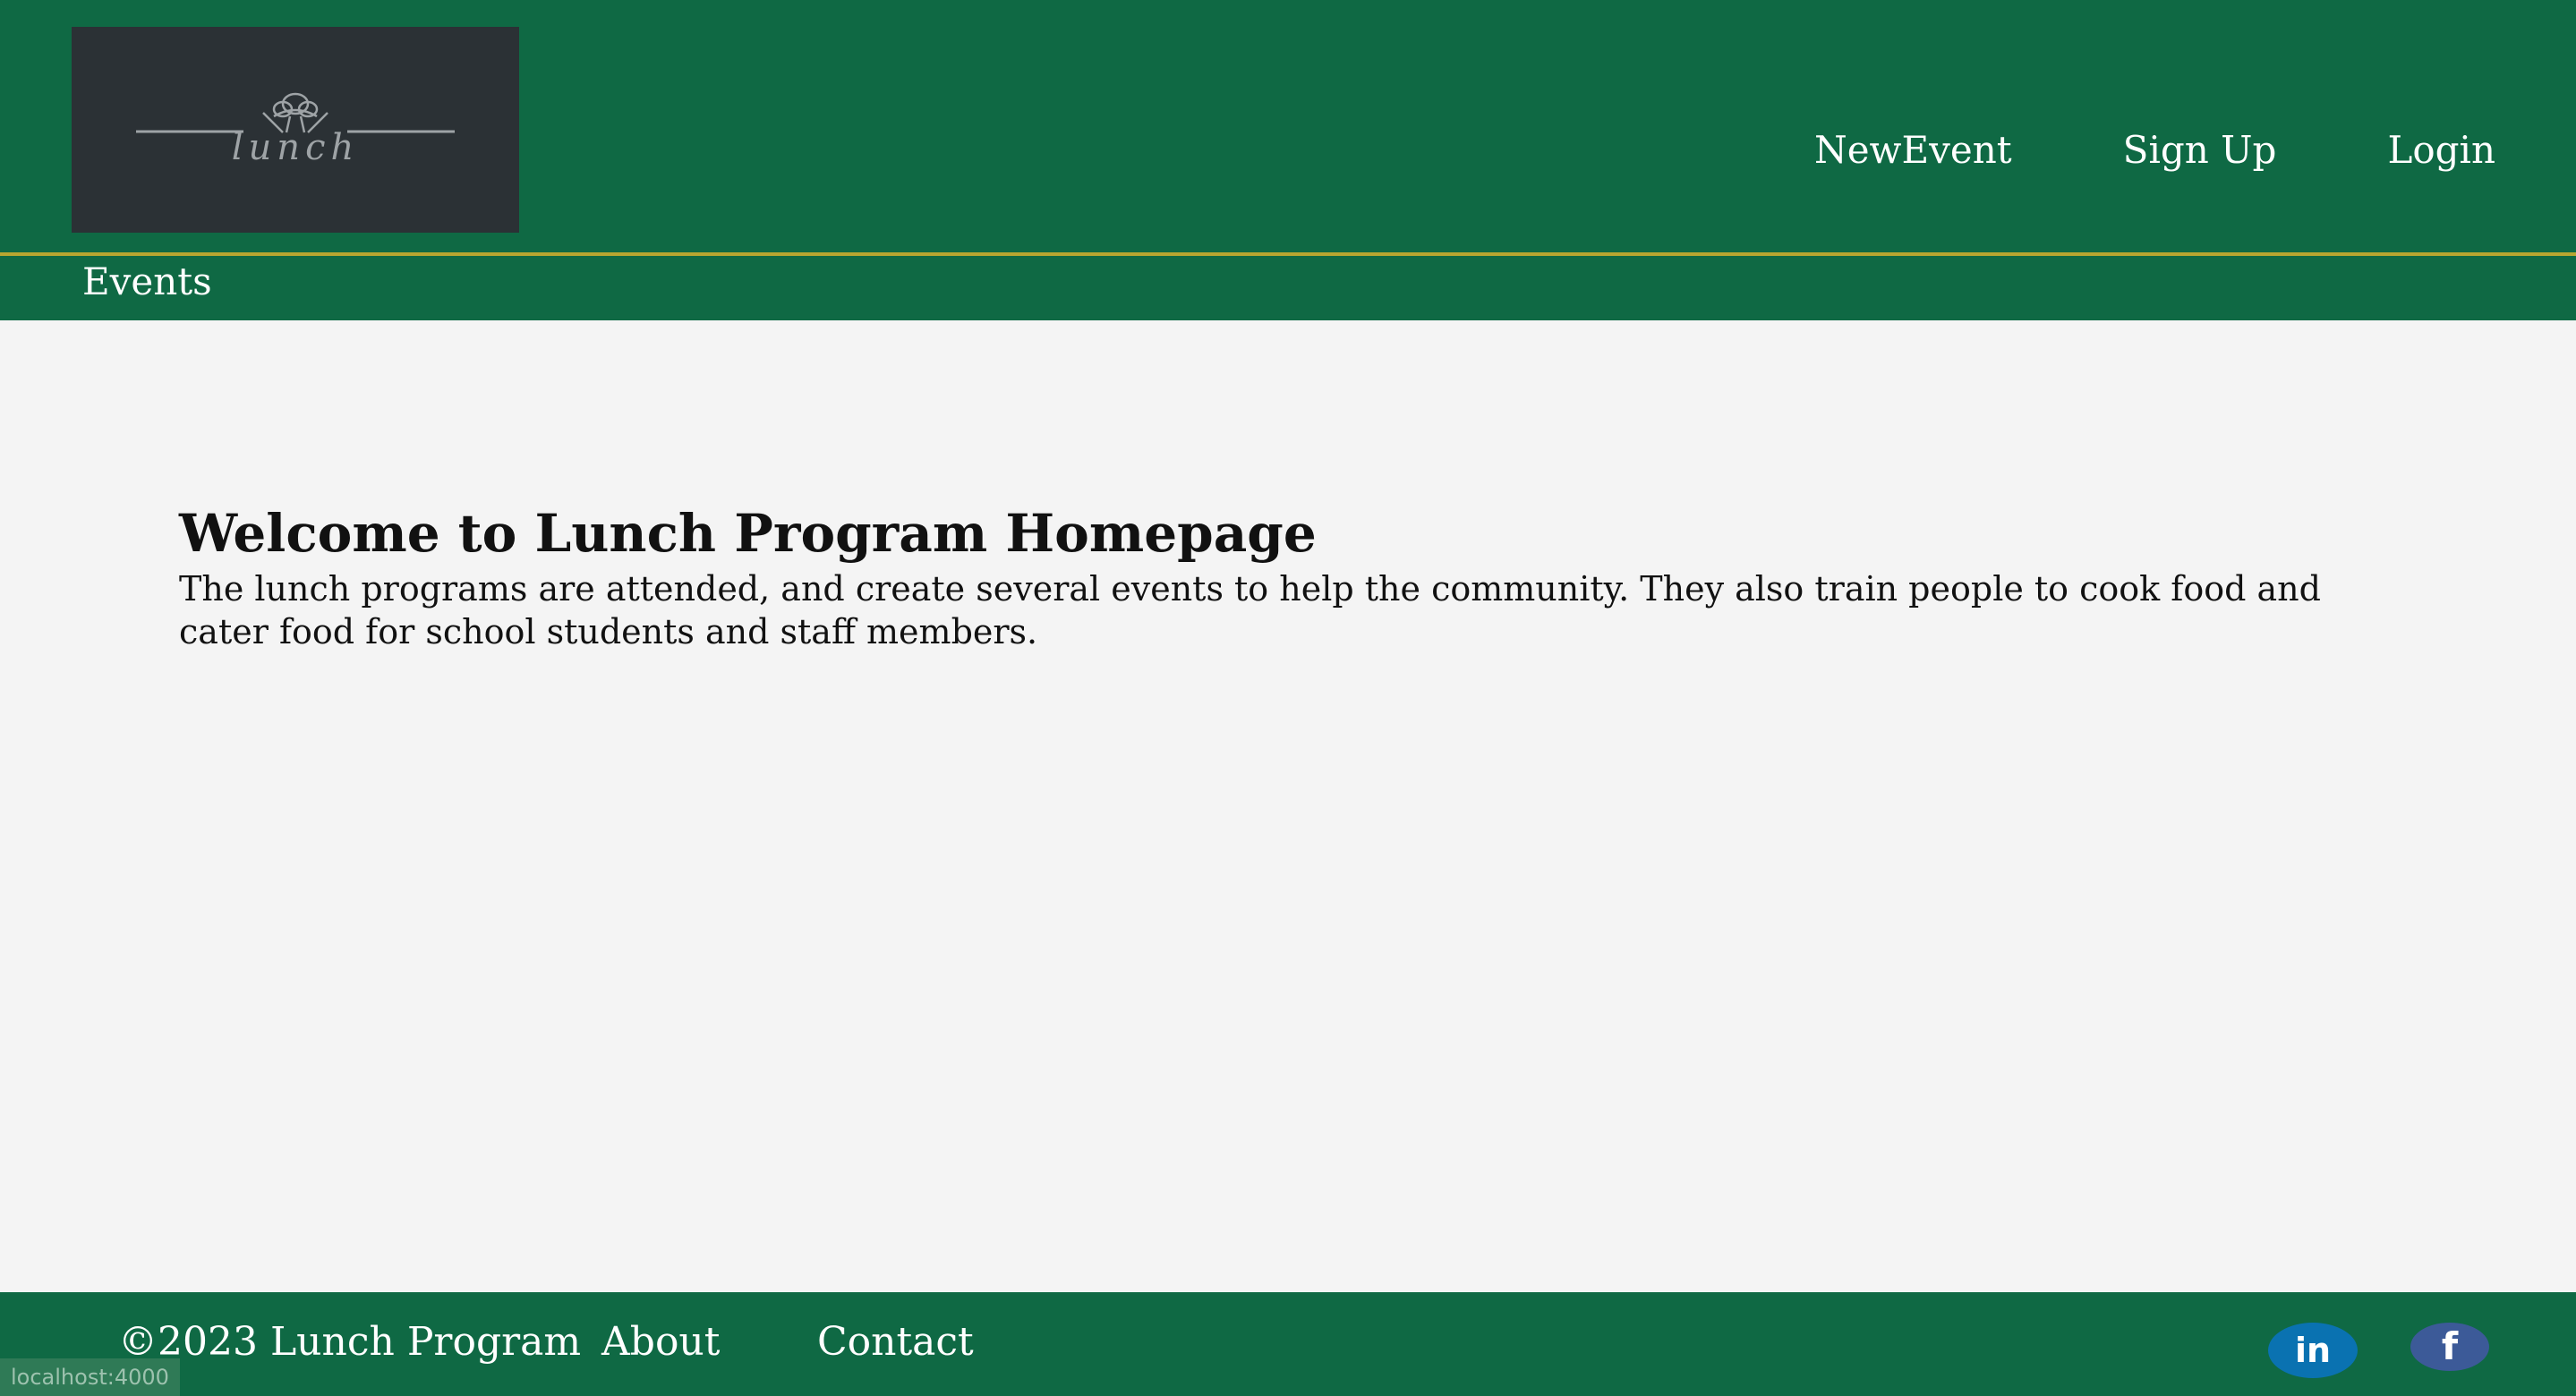 The width and height of the screenshot is (2576, 1396). Describe the element at coordinates (90, 1377) in the screenshot. I see `status-bar-url: localhost:4000` at that location.